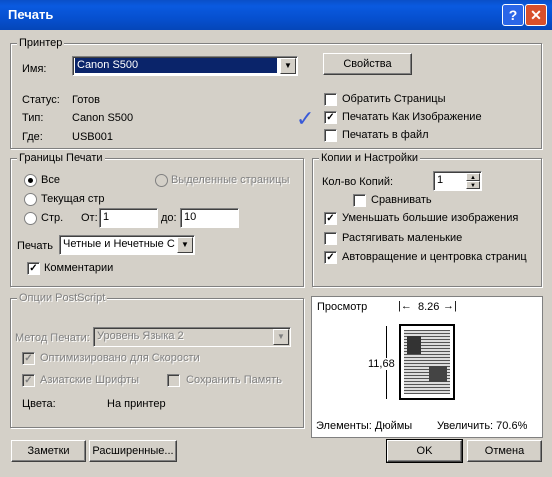 The height and width of the screenshot is (477, 552). Describe the element at coordinates (330, 257) in the screenshot. I see `auto-rotate-checkbox: ✓` at that location.